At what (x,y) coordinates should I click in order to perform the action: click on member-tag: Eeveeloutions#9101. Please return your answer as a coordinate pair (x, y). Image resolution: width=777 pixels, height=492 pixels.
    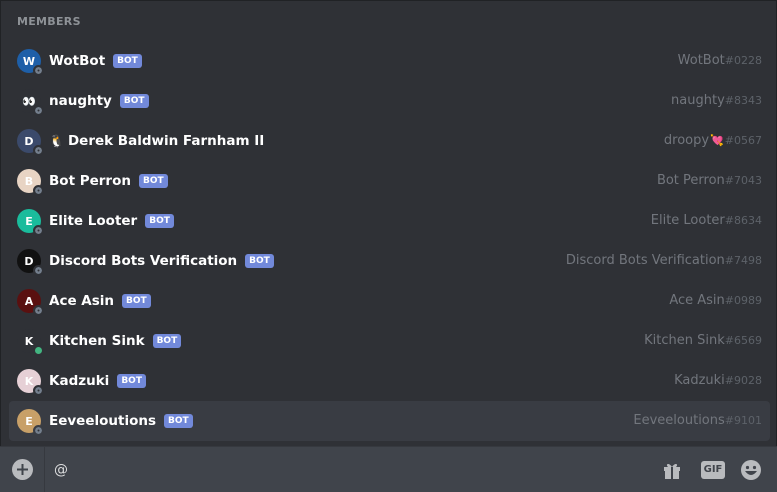
    Looking at the image, I should click on (697, 421).